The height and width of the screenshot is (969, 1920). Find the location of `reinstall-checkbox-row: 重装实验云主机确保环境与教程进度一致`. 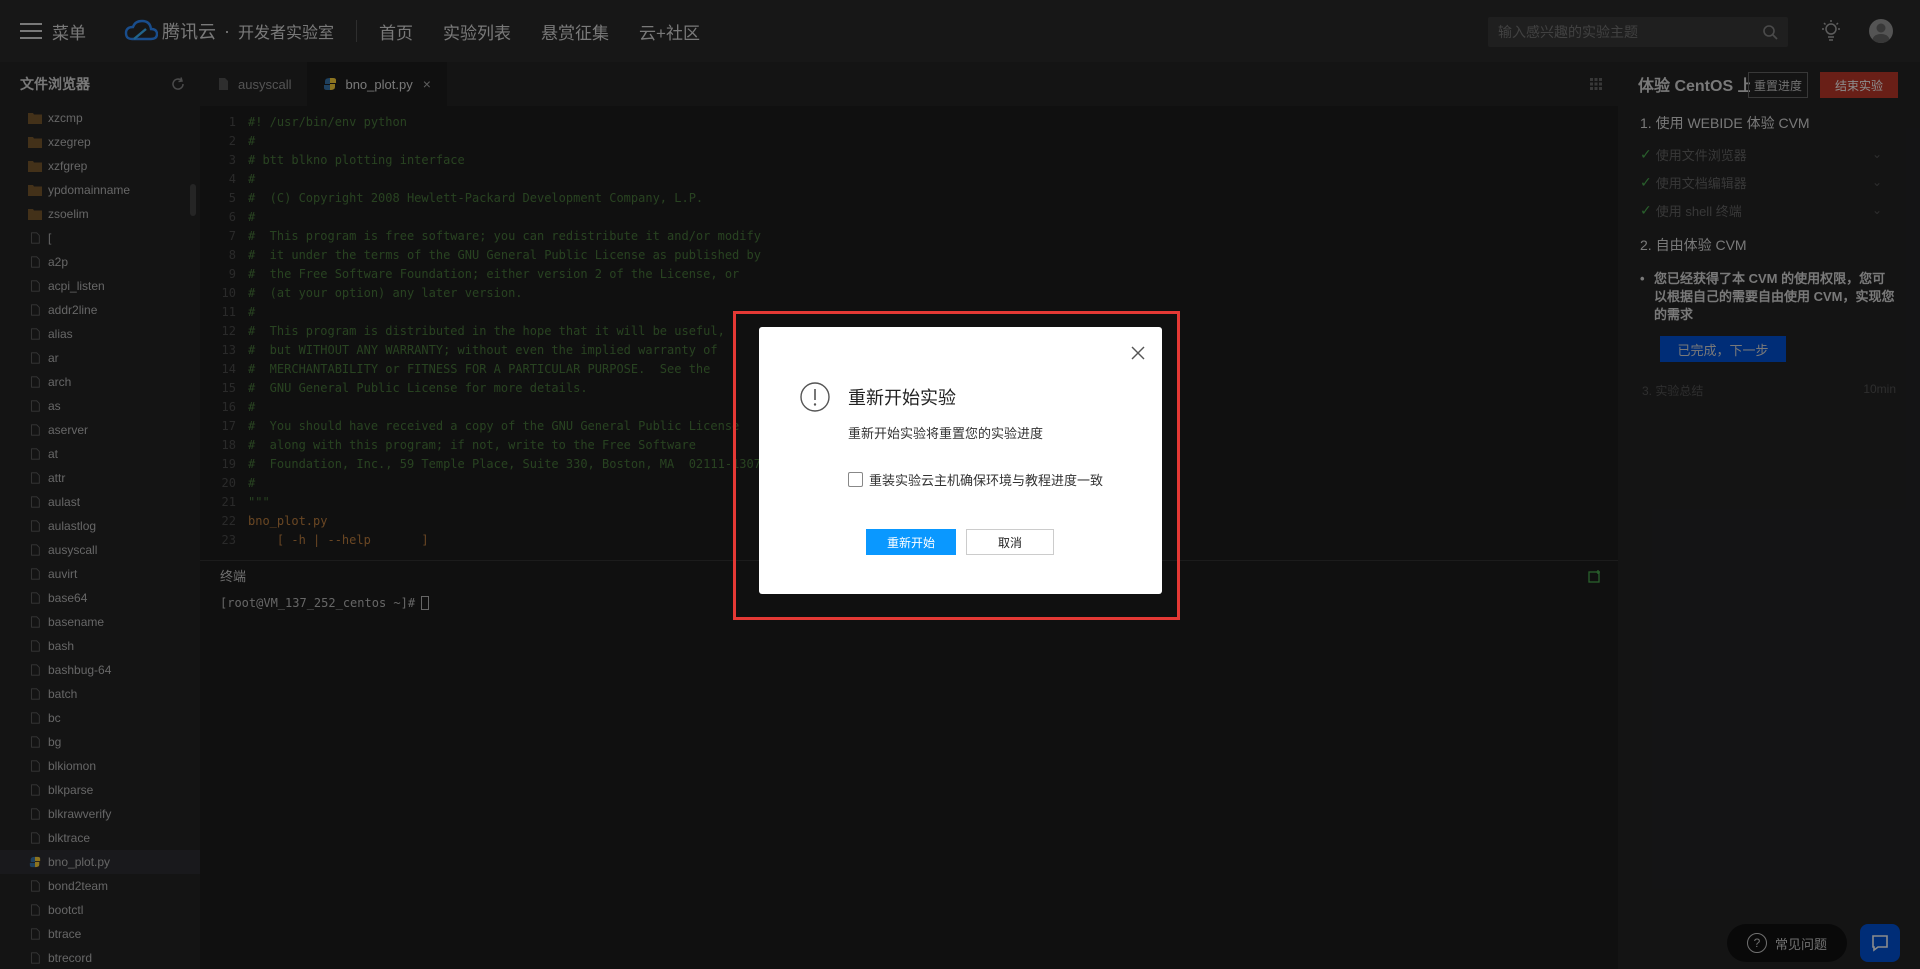

reinstall-checkbox-row: 重装实验云主机确保环境与教程进度一致 is located at coordinates (975, 479).